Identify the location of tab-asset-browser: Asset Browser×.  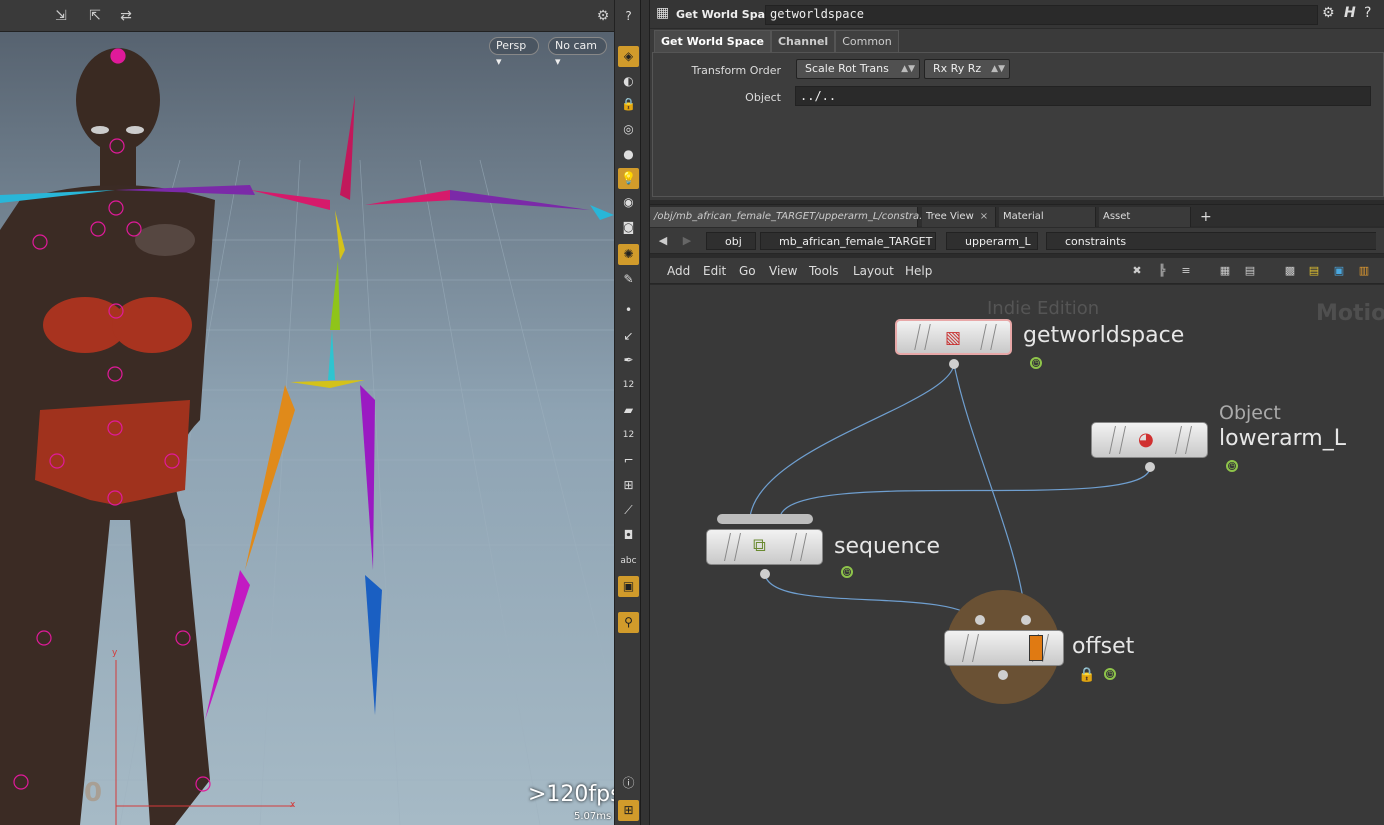
(1145, 224).